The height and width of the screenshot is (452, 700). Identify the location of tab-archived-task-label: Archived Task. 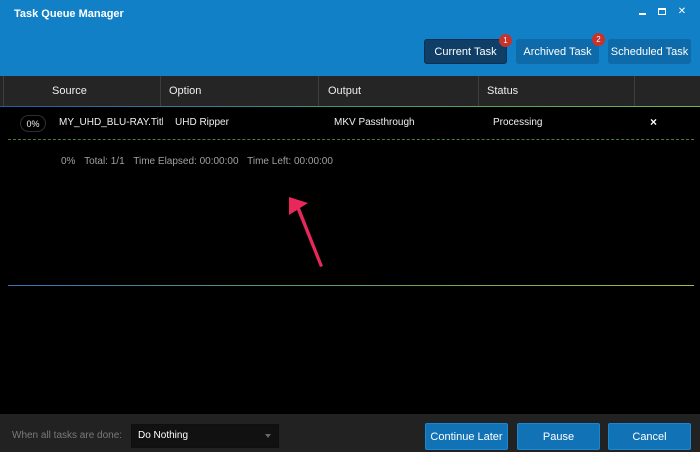
(557, 51).